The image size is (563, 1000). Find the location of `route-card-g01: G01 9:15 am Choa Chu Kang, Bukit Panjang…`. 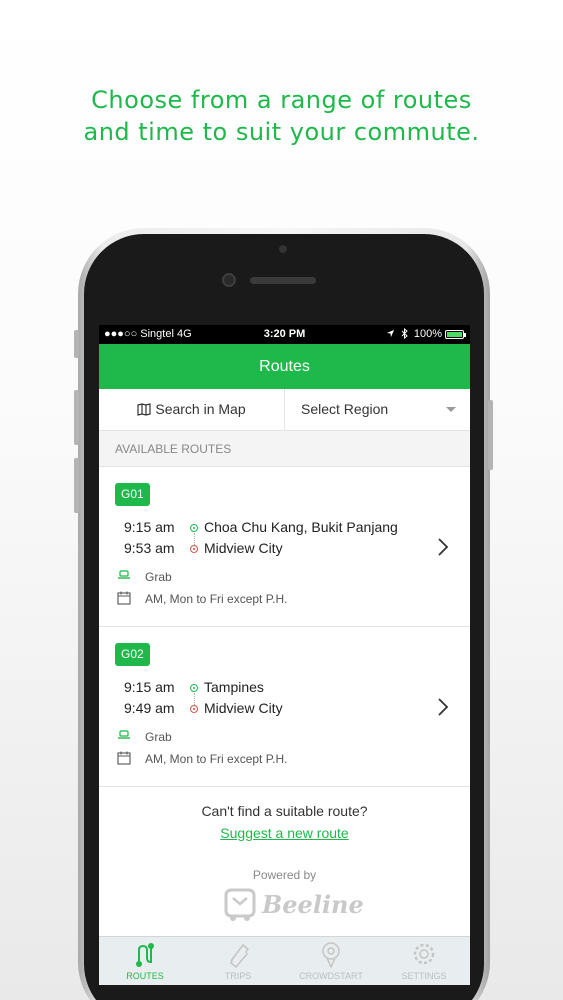

route-card-g01: G01 9:15 am Choa Chu Kang, Bukit Panjang… is located at coordinates (284, 547).